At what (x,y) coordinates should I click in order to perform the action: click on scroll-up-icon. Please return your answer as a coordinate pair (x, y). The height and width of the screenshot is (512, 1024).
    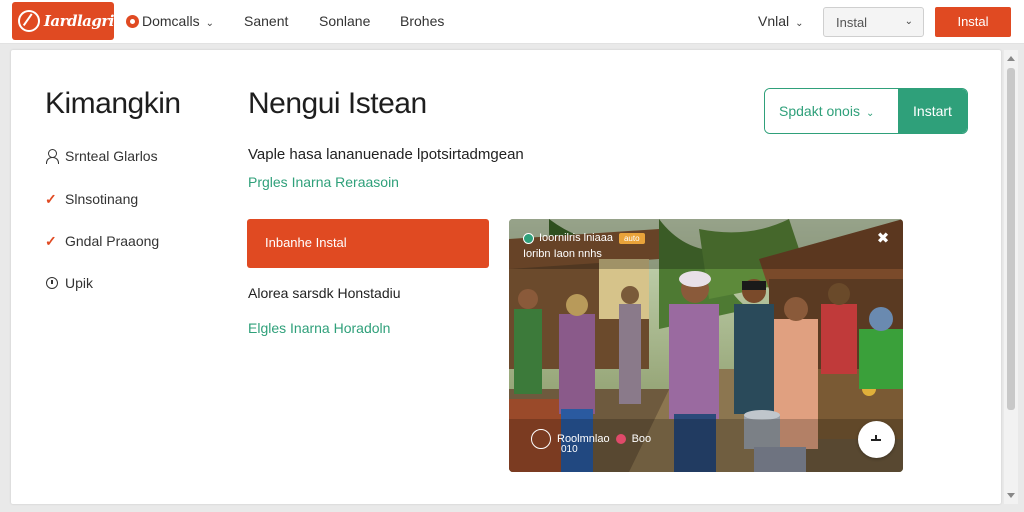
    Looking at the image, I should click on (1011, 58).